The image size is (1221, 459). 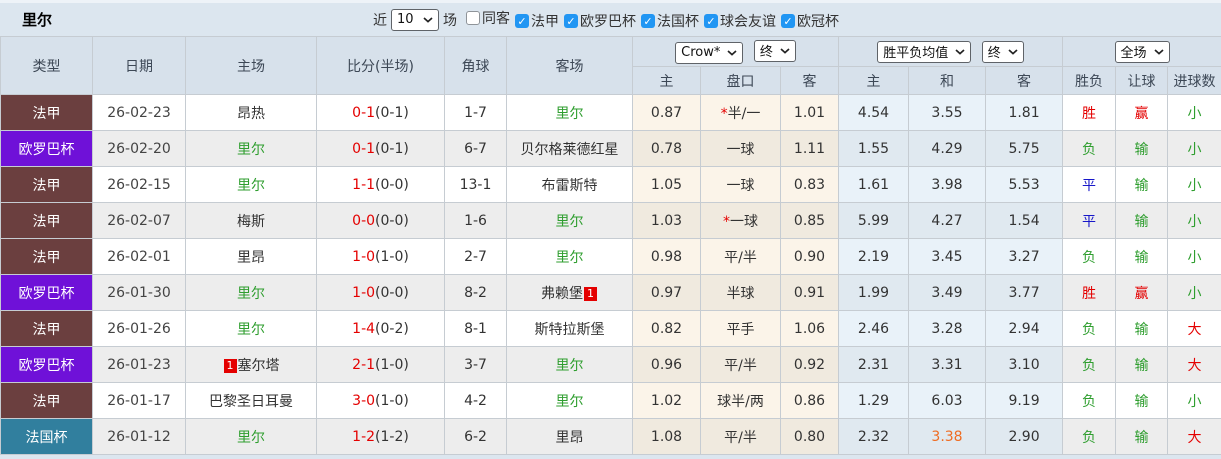 What do you see at coordinates (139, 364) in the screenshot?
I see `cell-date: 26-01-23` at bounding box center [139, 364].